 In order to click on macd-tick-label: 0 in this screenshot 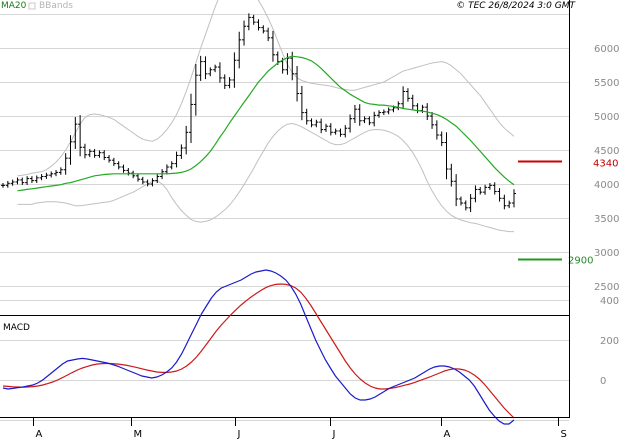, I will do `click(603, 381)`.